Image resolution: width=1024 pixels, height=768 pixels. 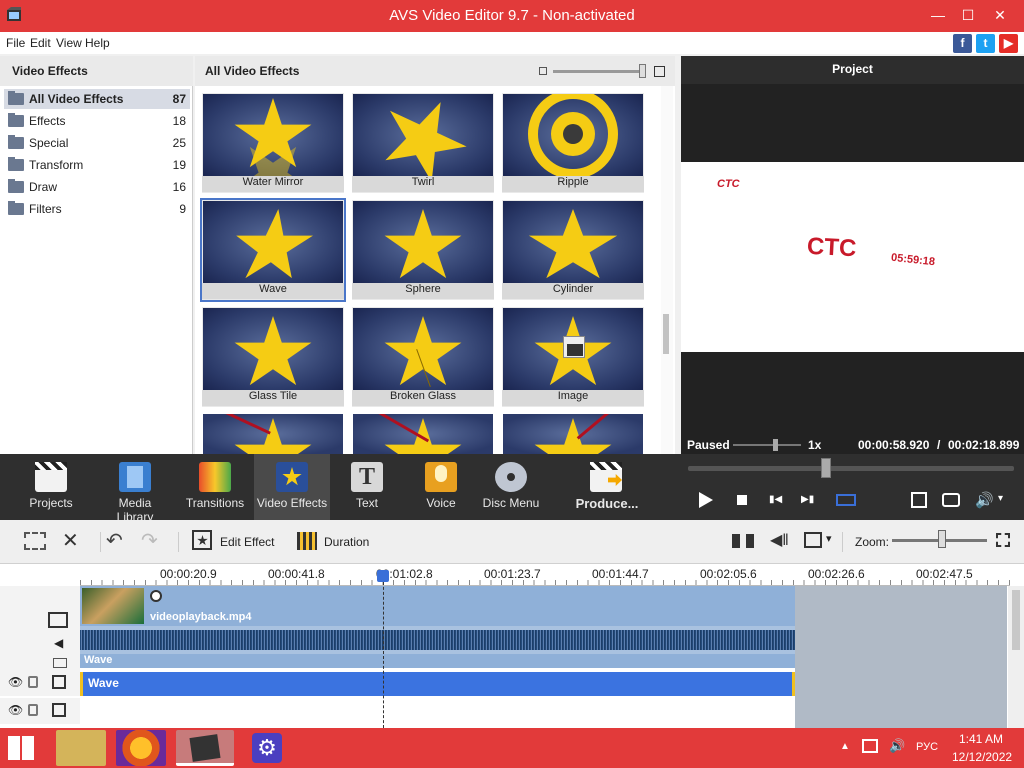 What do you see at coordinates (666, 334) in the screenshot?
I see `scrollbar-thumb` at bounding box center [666, 334].